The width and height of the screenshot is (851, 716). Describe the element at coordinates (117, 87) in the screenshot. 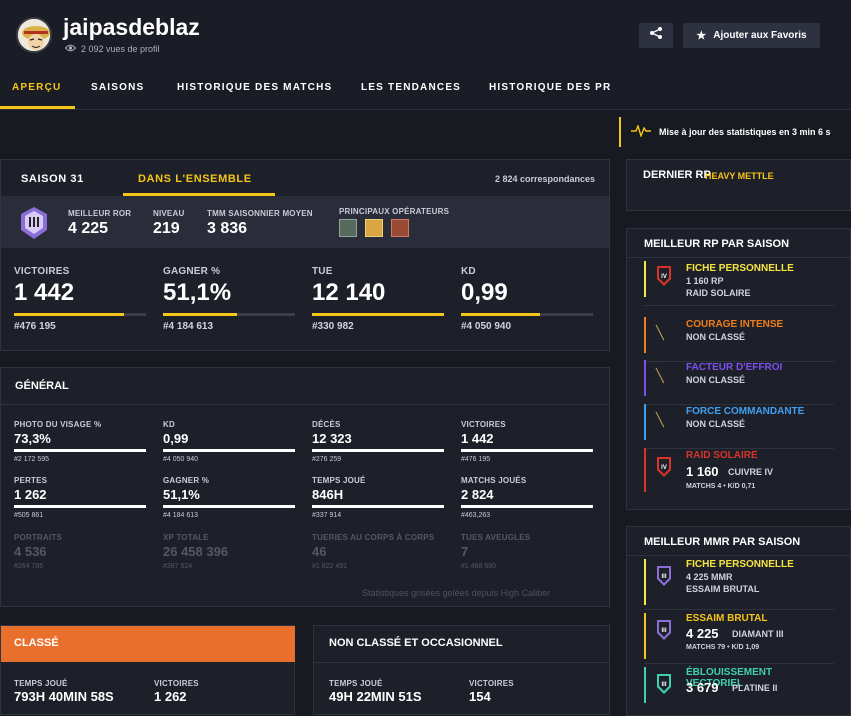

I see `tab-seasons: SAISONS` at that location.